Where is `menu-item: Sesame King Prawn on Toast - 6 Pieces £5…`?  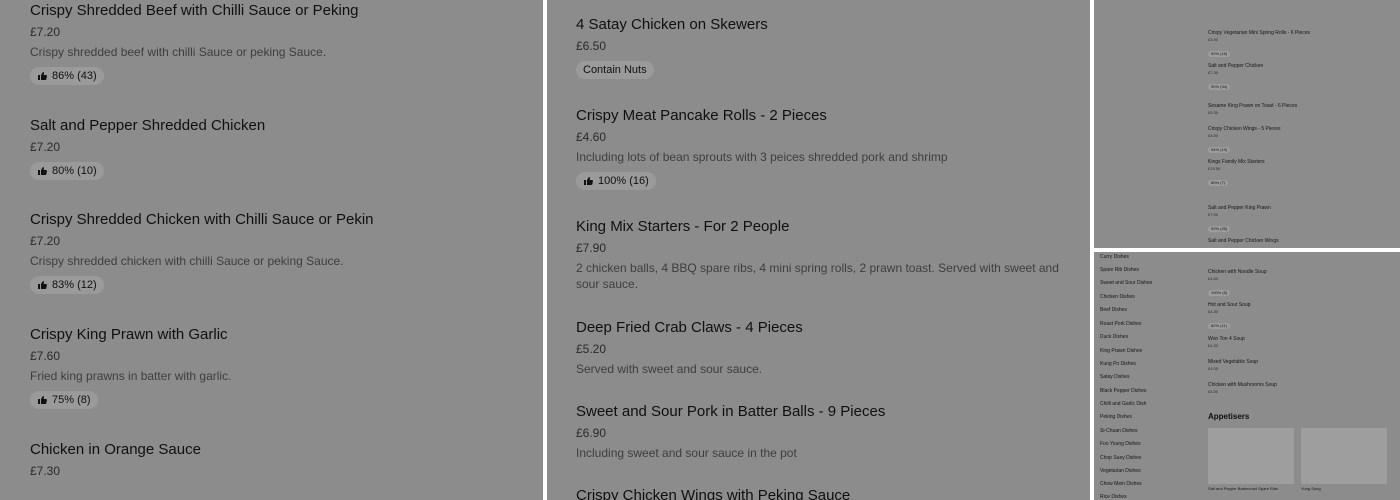 menu-item: Sesame King Prawn on Toast - 6 Pieces £5… is located at coordinates (1298, 109).